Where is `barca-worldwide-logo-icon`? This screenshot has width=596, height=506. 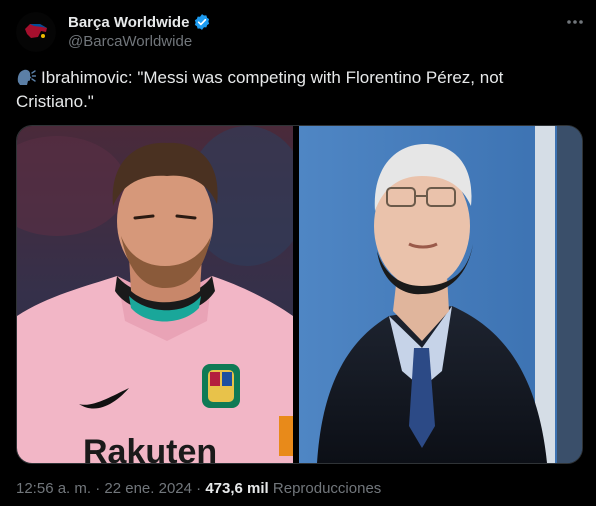
barca-worldwide-logo-icon is located at coordinates (36, 32).